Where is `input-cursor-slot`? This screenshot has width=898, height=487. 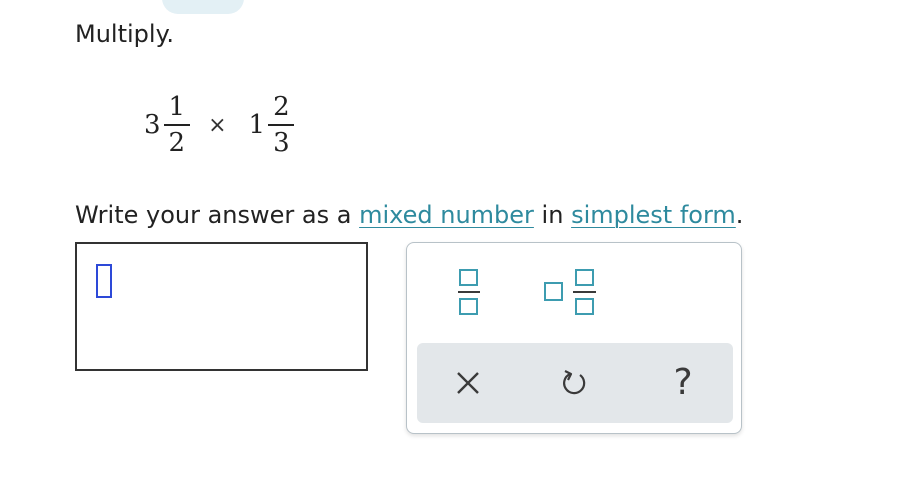 input-cursor-slot is located at coordinates (104, 281).